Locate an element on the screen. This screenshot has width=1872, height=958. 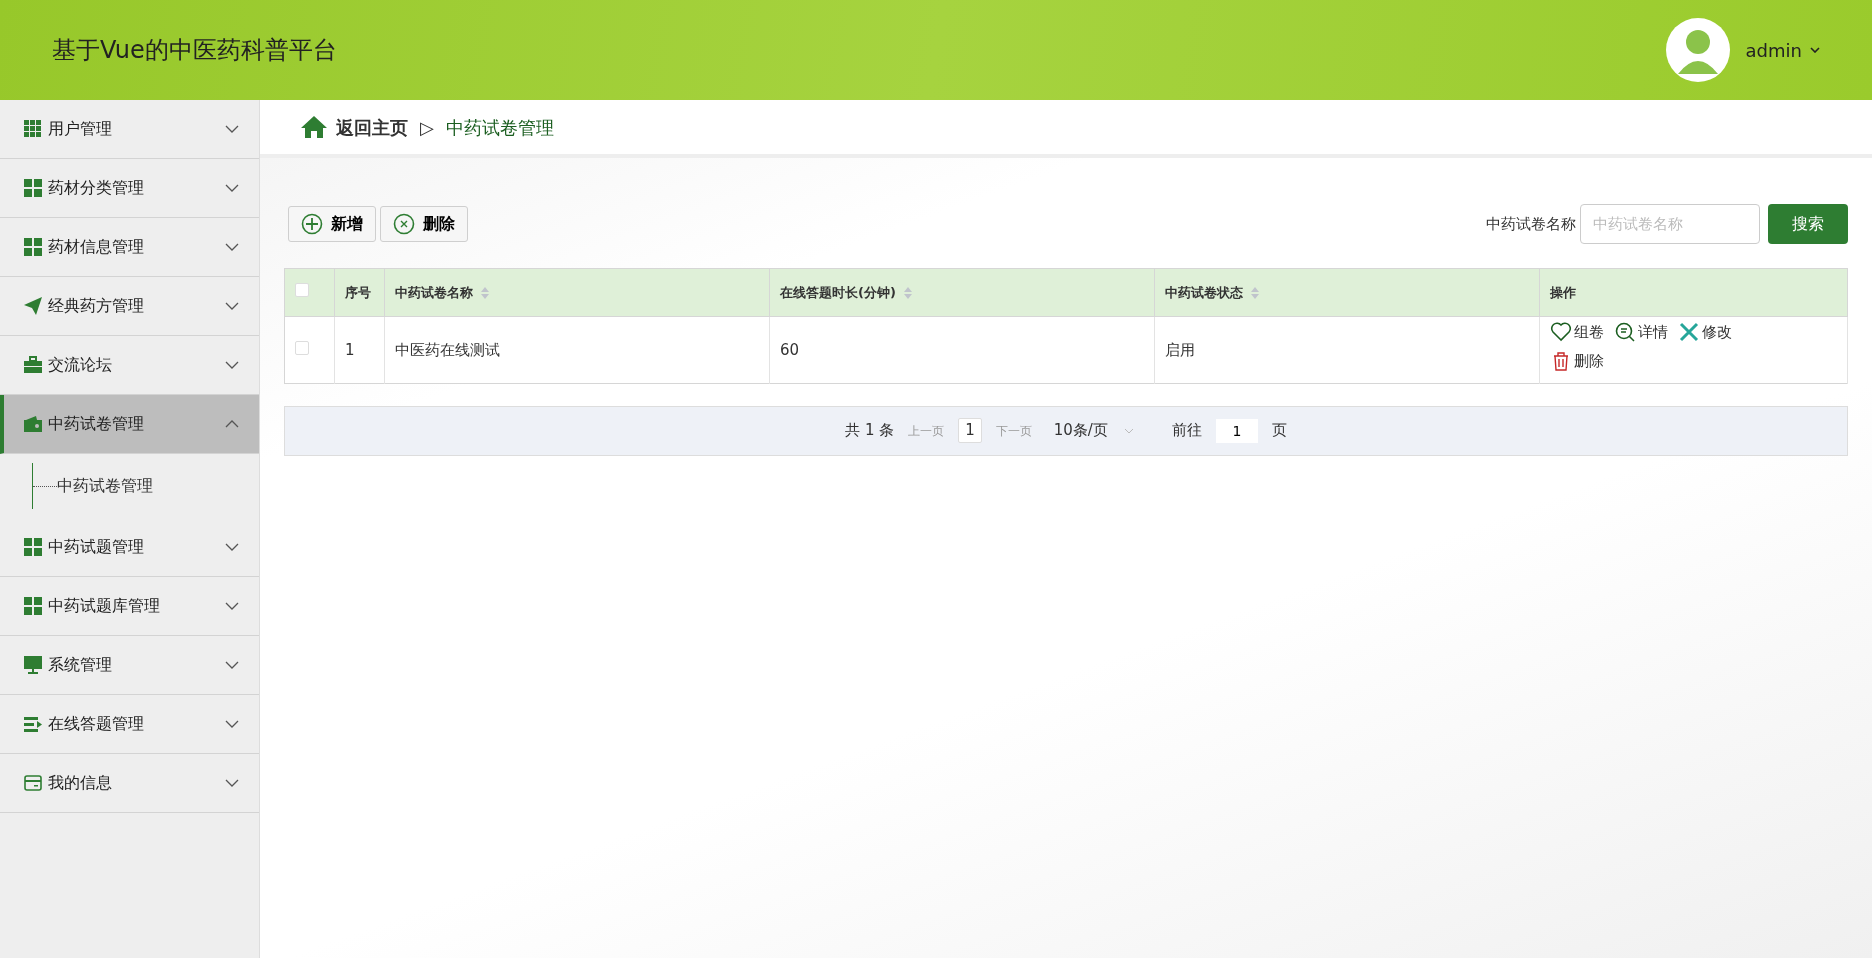
heart-icon is located at coordinates (1561, 332).